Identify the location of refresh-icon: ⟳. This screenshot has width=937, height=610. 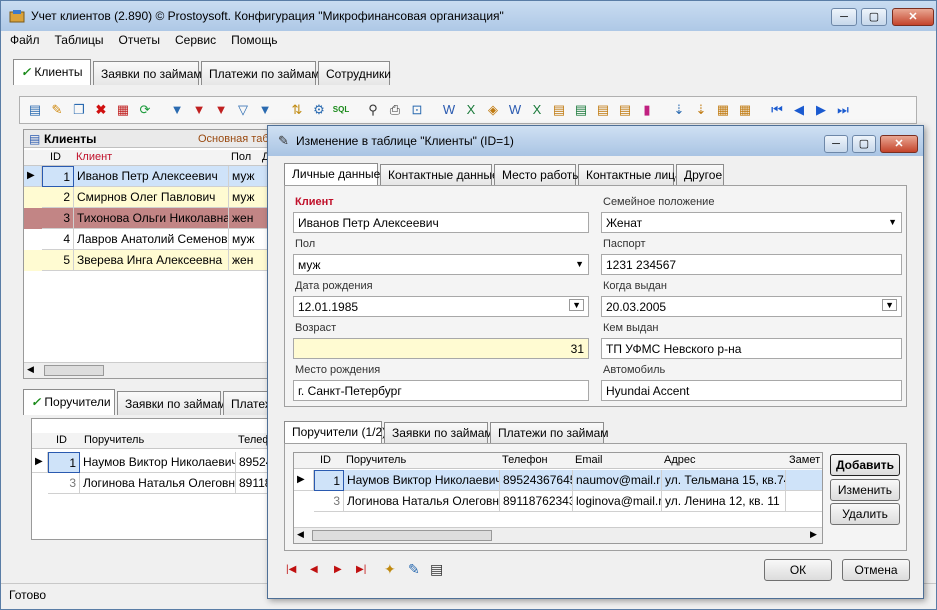
(145, 110).